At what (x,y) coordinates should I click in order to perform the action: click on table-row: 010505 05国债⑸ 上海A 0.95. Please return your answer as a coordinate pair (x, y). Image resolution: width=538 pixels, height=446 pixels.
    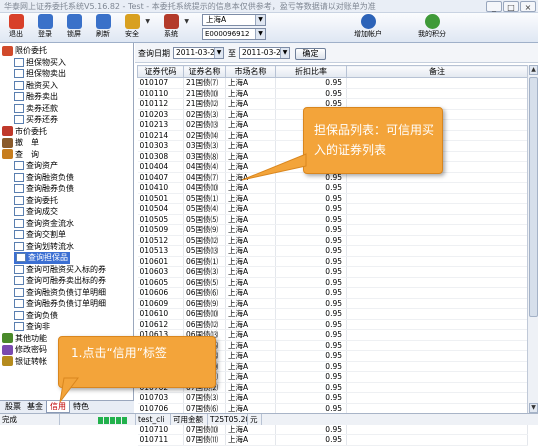
    Looking at the image, I should click on (332, 219).